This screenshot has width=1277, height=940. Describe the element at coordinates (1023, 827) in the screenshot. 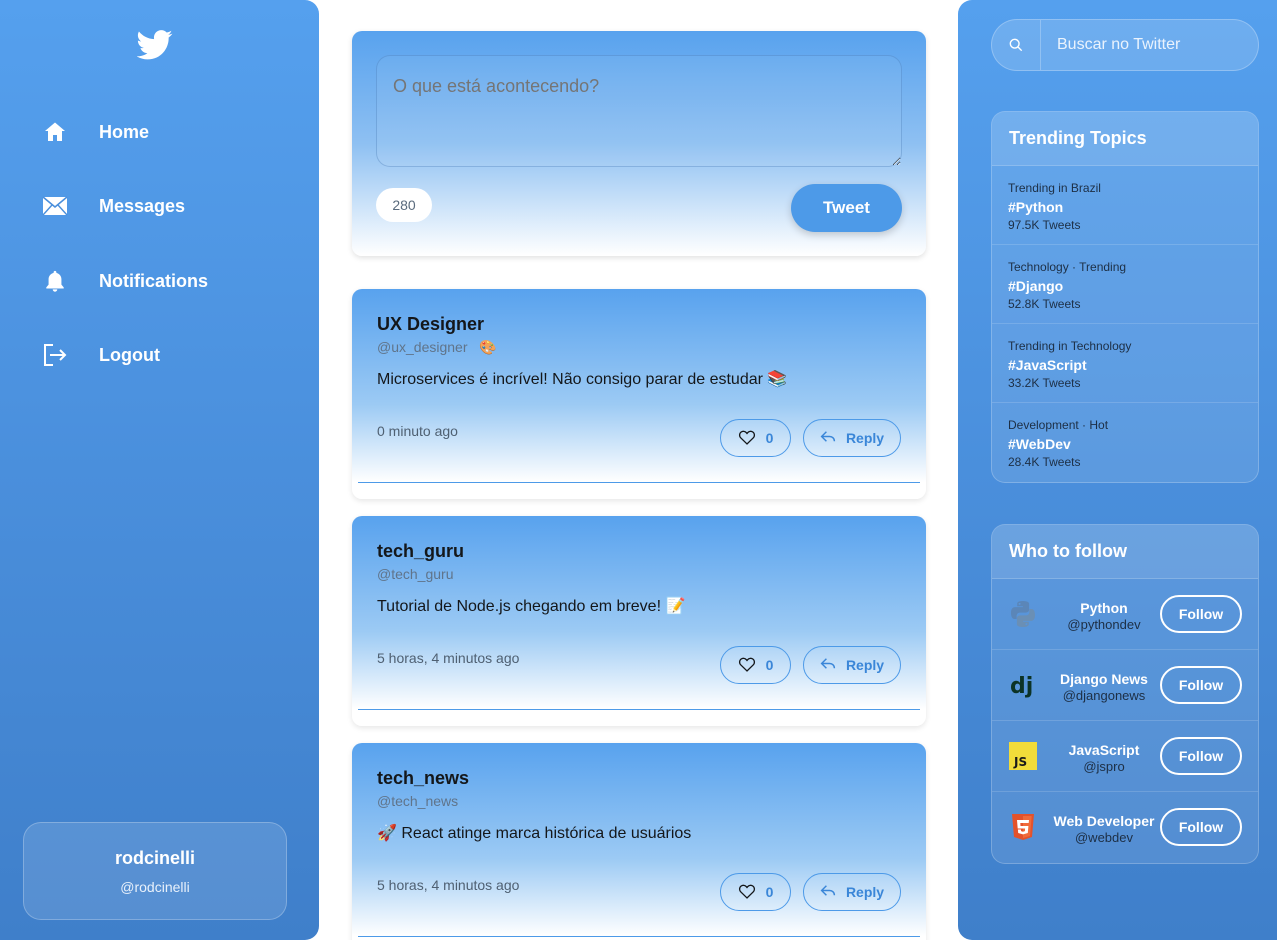

I see `html5-logo-icon` at that location.